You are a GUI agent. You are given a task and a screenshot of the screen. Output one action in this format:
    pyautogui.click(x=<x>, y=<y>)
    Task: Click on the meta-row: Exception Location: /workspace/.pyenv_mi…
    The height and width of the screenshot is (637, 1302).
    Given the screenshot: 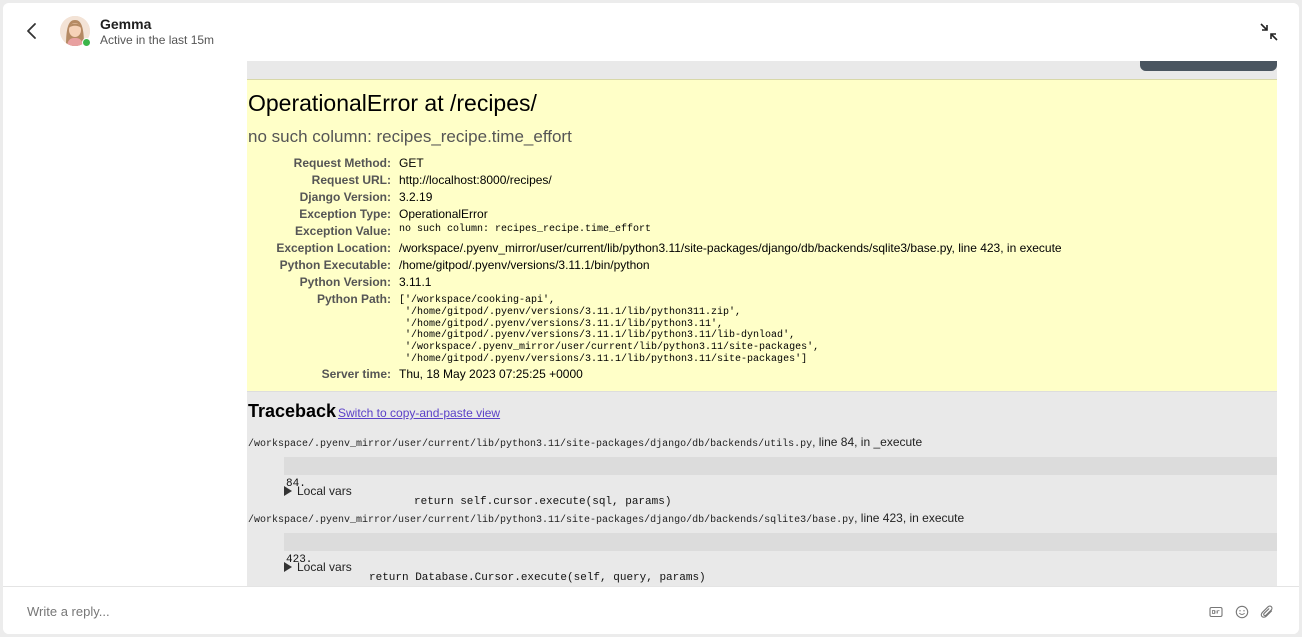 What is the action you would take?
    pyautogui.click(x=762, y=249)
    